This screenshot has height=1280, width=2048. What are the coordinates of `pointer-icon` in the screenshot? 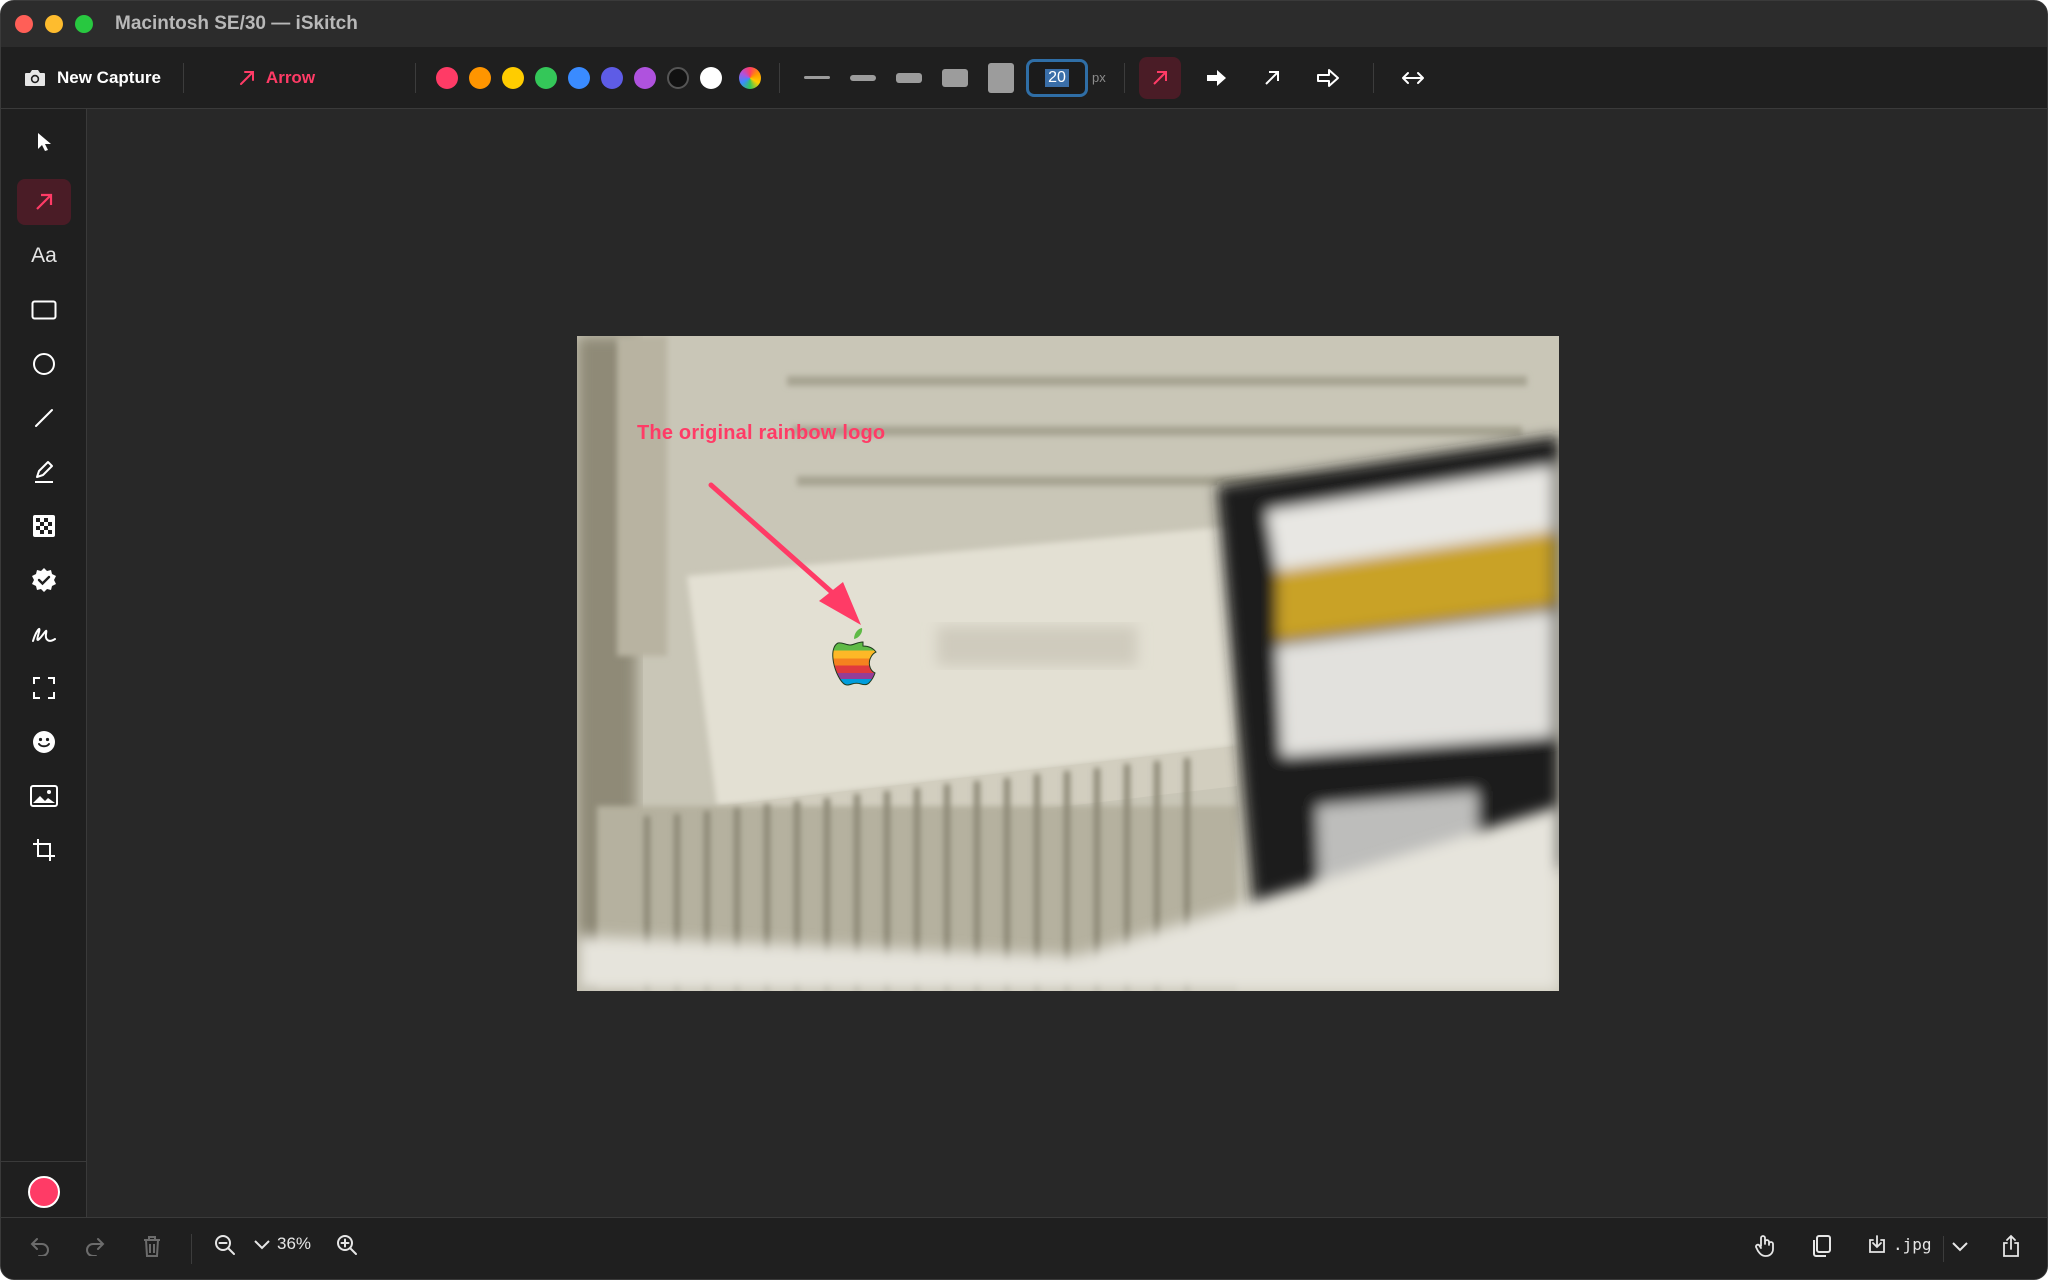 It's located at (44, 142).